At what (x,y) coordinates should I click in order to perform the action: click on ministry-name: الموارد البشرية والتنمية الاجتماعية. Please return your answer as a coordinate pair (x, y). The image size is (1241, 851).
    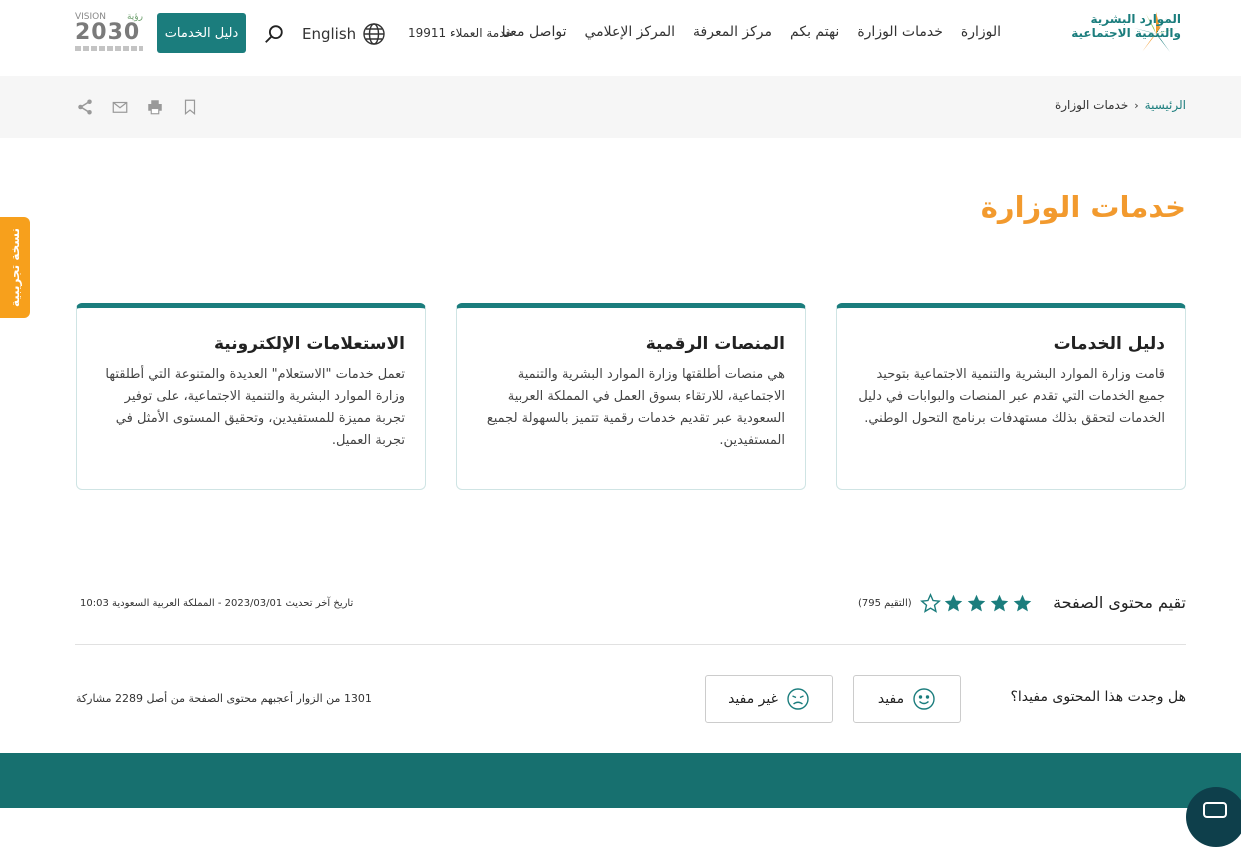
    Looking at the image, I should click on (1126, 26).